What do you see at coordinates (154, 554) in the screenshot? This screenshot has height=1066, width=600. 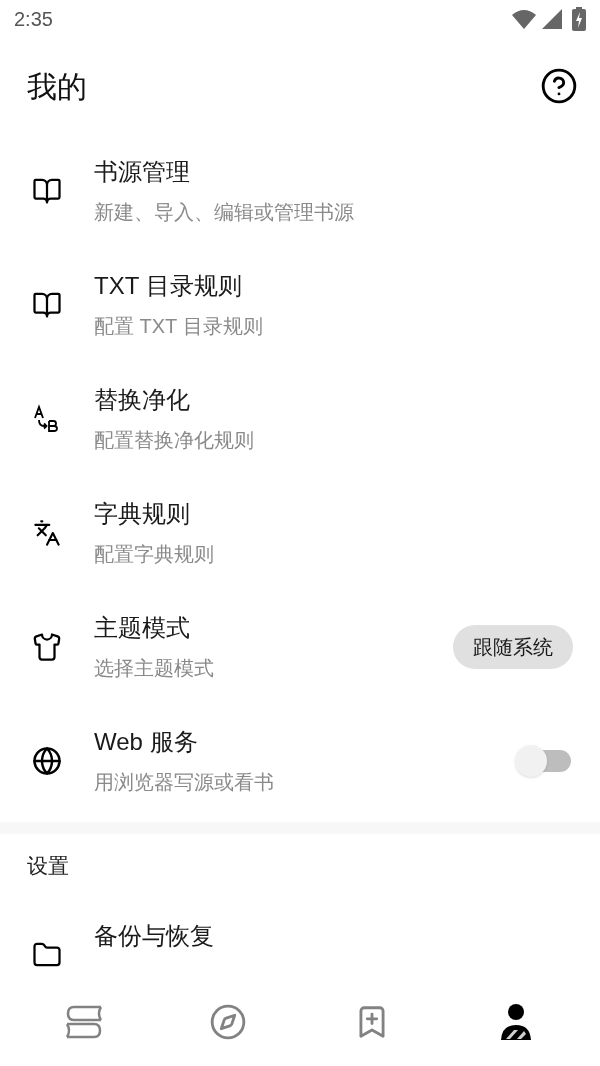 I see `item-summary: 配置字典规则` at bounding box center [154, 554].